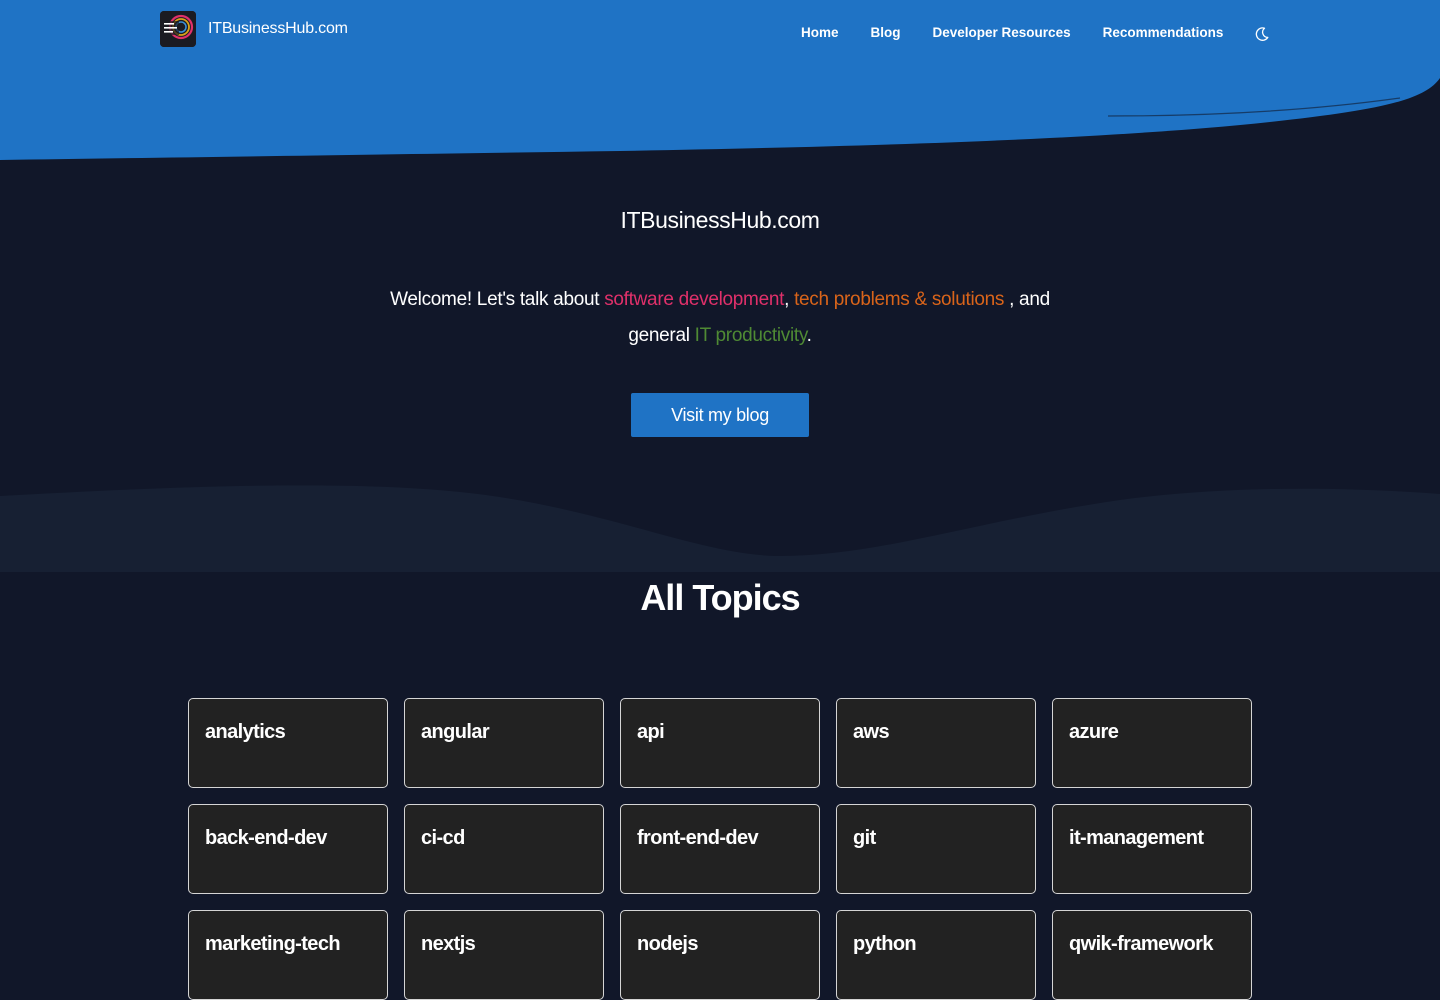 The width and height of the screenshot is (1440, 1000). What do you see at coordinates (667, 944) in the screenshot?
I see `topic-label: nodejs` at bounding box center [667, 944].